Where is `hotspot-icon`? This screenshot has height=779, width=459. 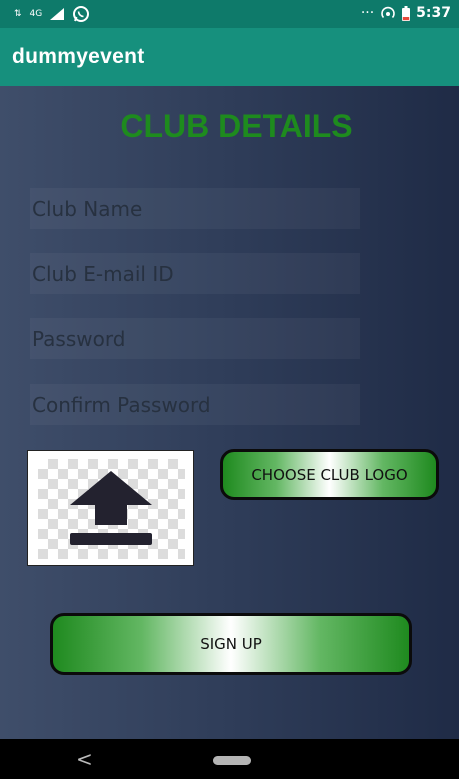
hotspot-icon is located at coordinates (388, 12).